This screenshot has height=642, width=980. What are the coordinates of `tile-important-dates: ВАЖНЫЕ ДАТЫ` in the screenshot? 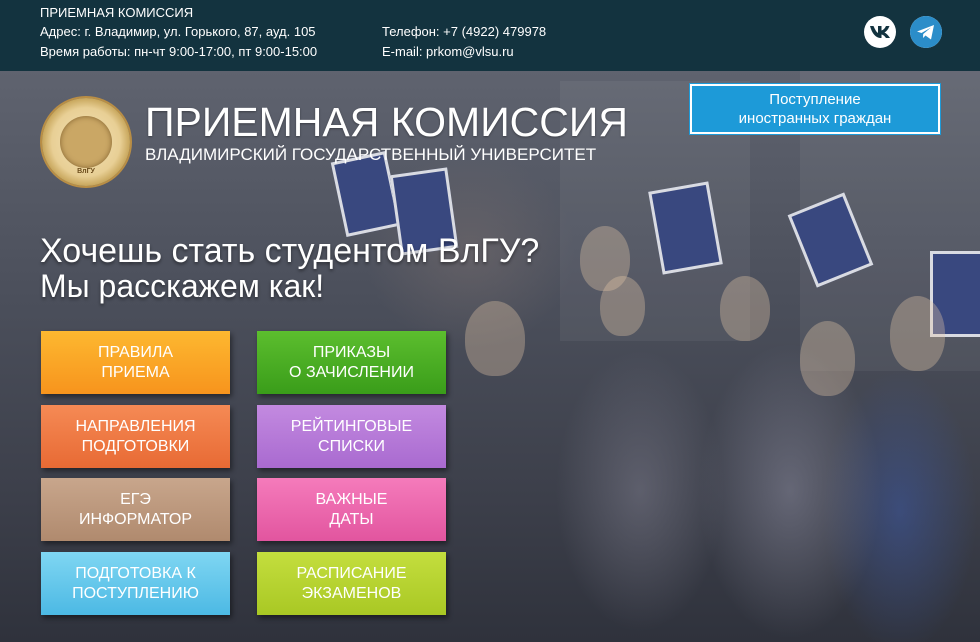 It's located at (351, 509).